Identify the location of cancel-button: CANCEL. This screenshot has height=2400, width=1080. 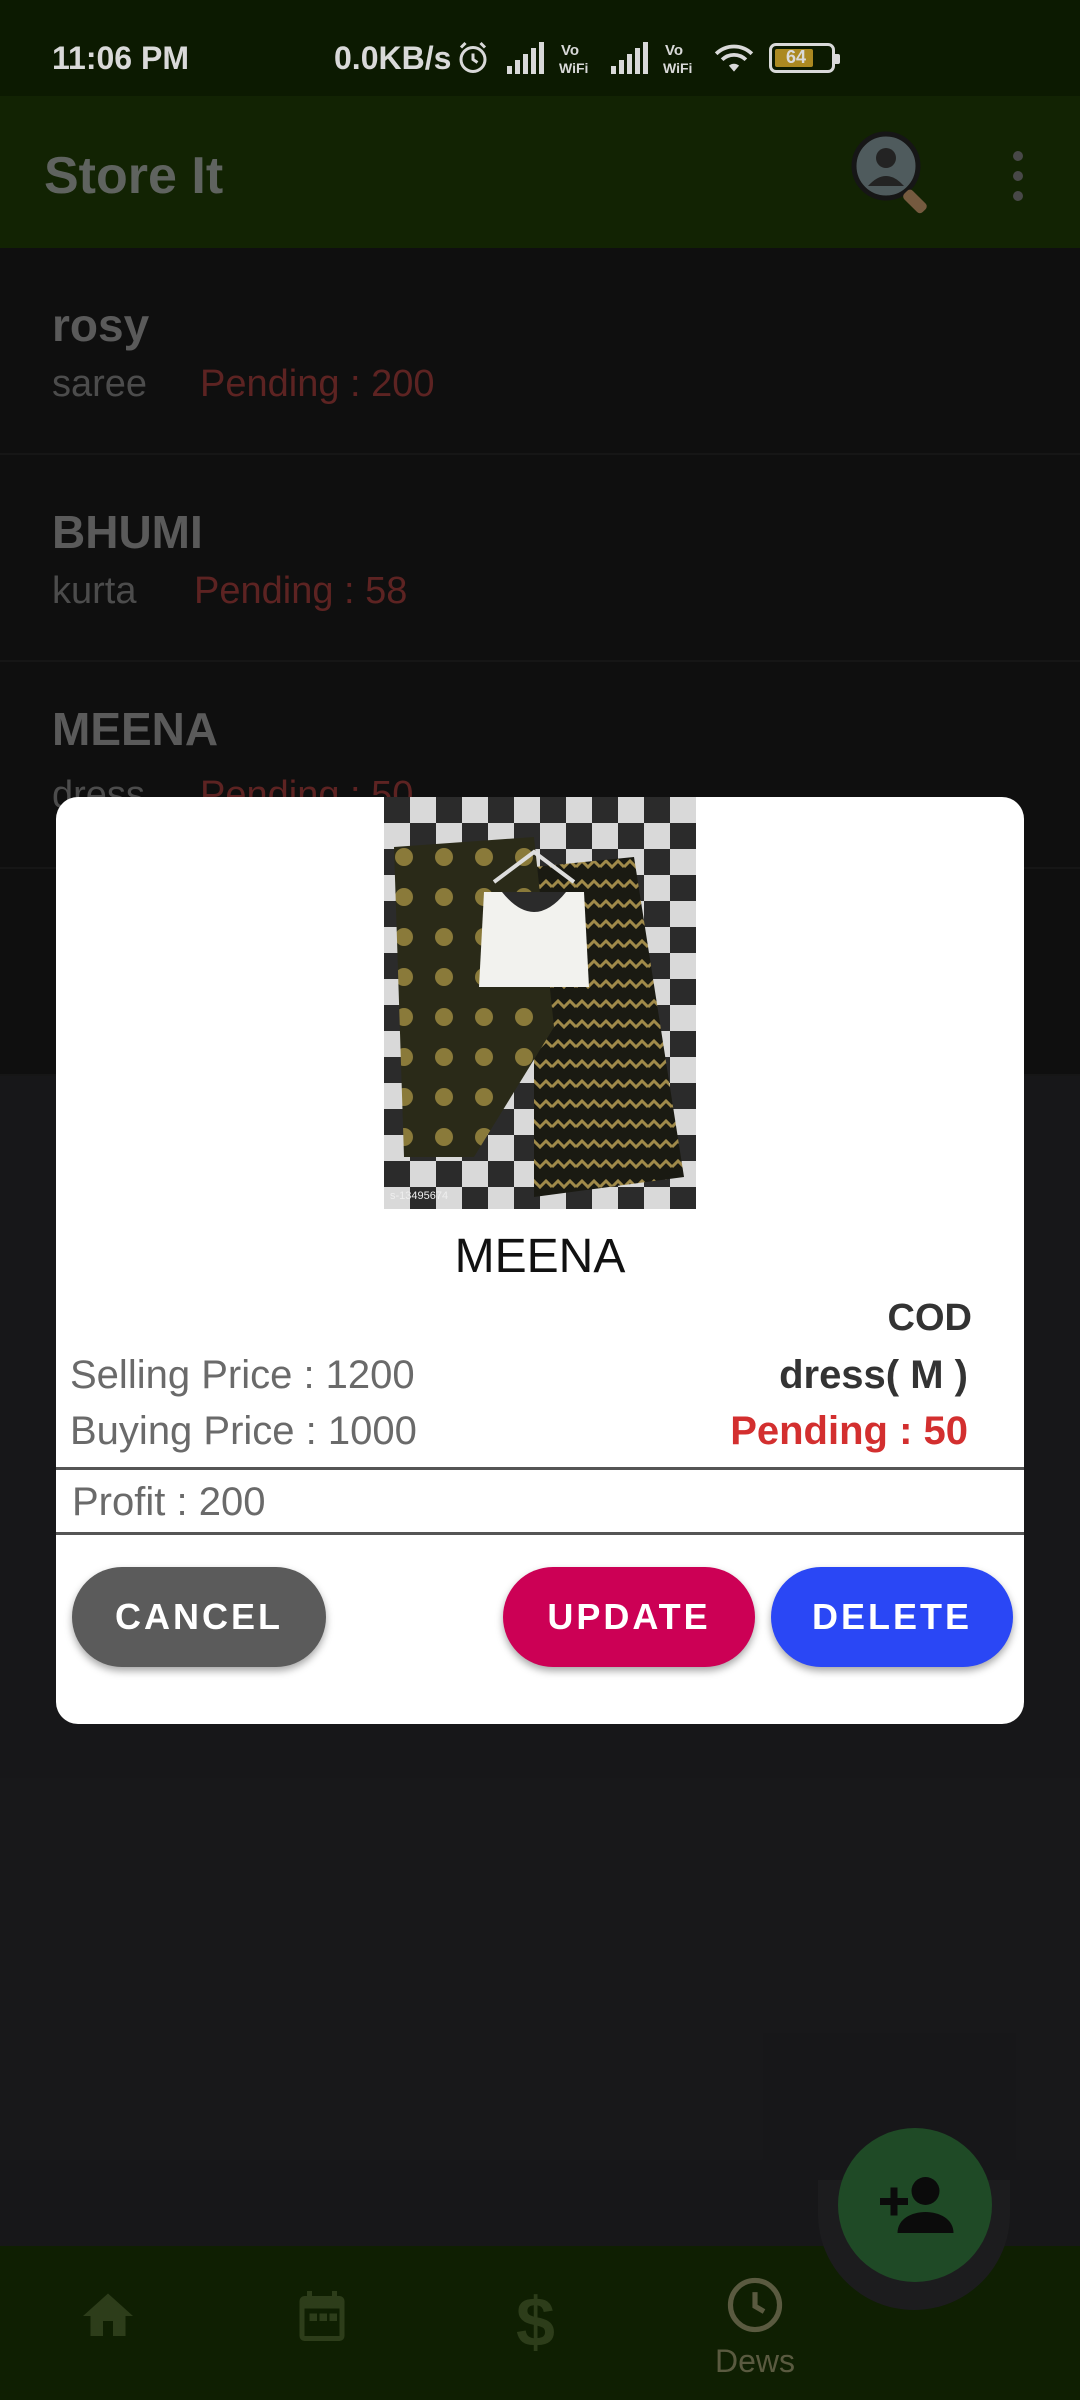
(199, 1617).